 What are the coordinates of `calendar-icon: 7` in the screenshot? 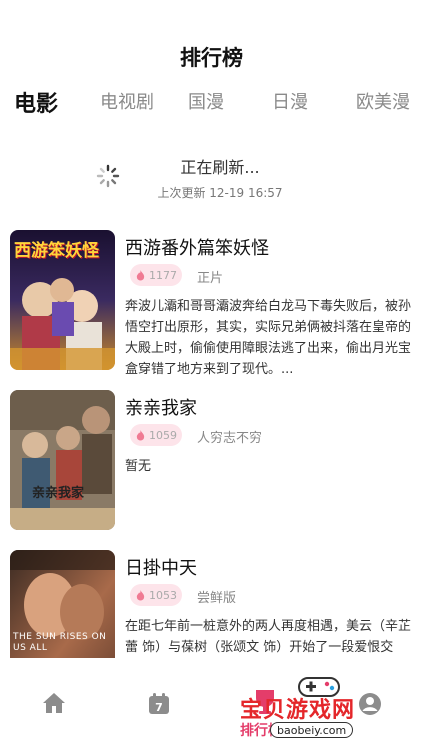 It's located at (159, 703).